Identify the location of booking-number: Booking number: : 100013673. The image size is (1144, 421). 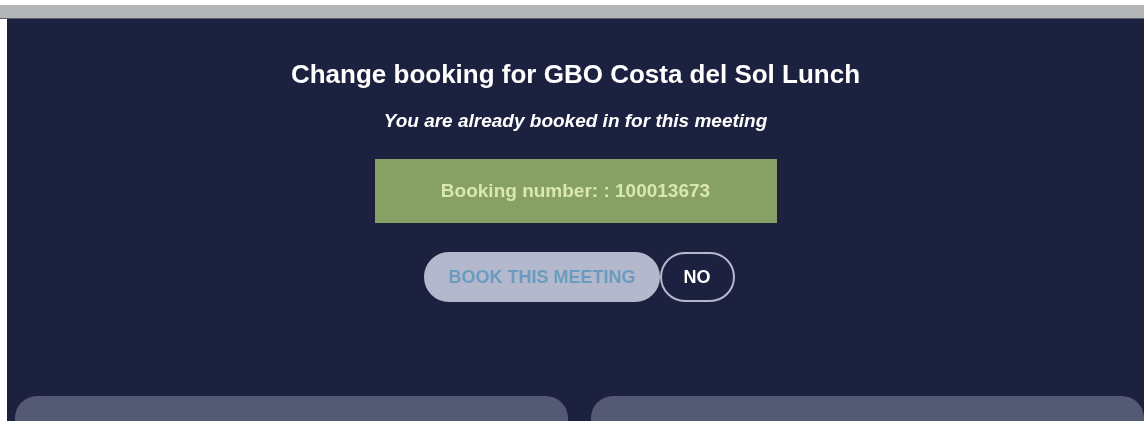
(575, 191).